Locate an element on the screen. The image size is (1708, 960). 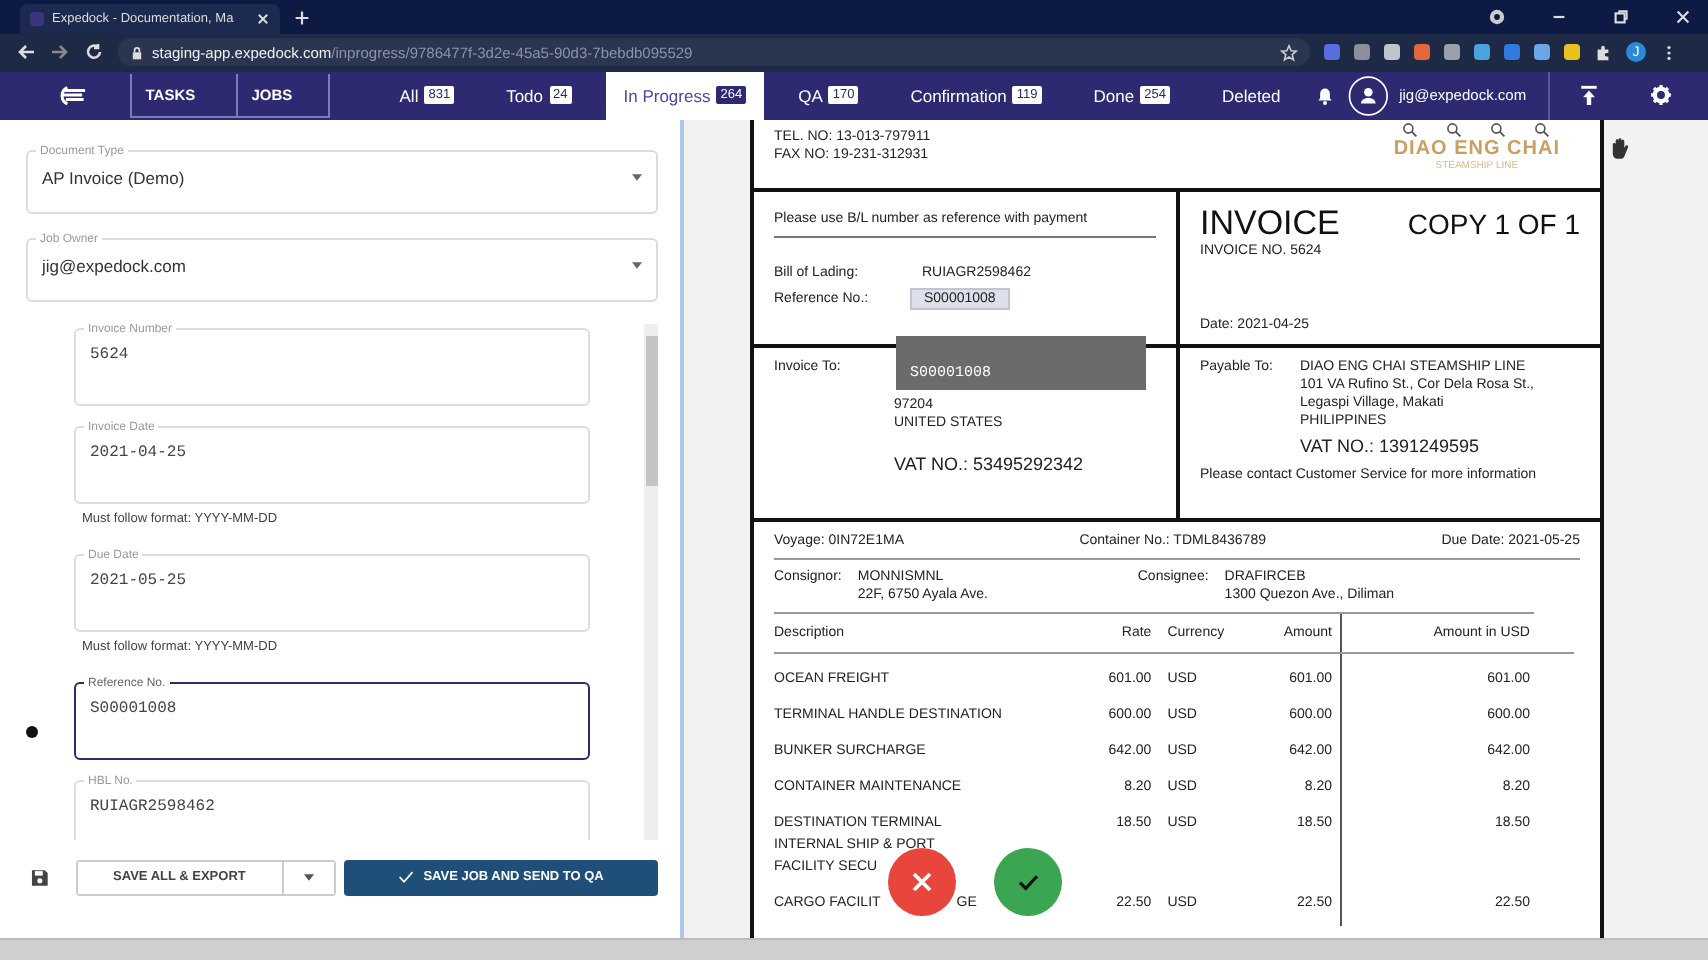
company-logo-text: DIAO ENG CHAI is located at coordinates (1476, 148).